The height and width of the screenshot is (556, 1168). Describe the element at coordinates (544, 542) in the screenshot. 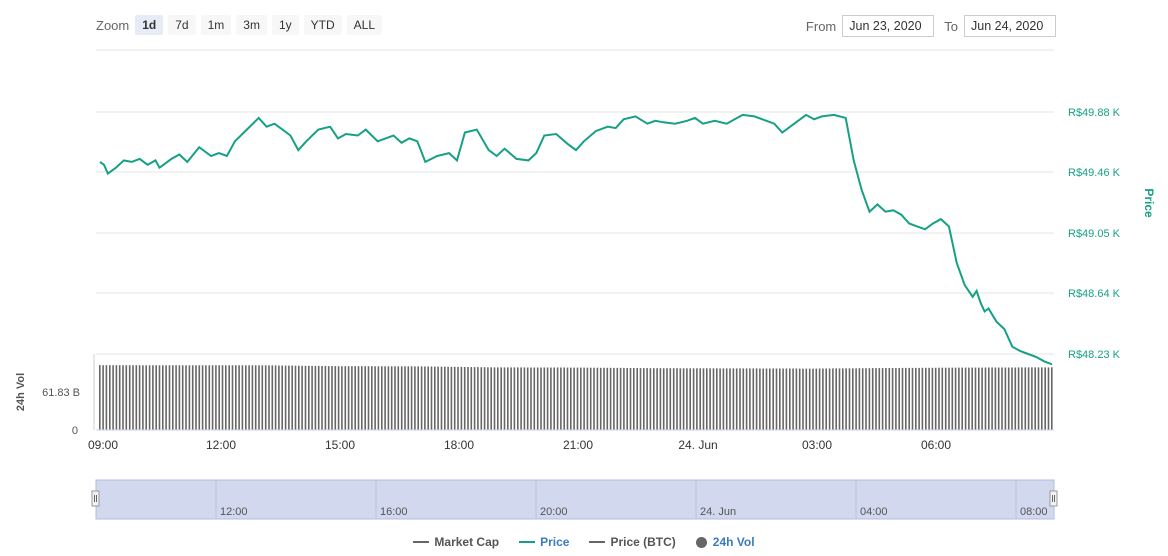

I see `legend-item-price: Price` at that location.